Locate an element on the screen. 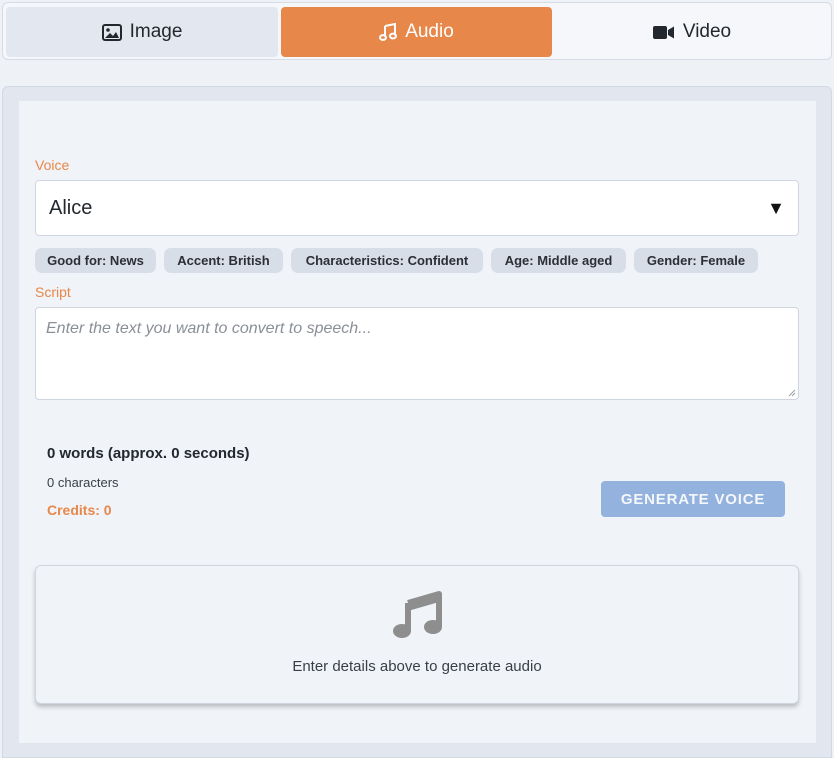 This screenshot has height=758, width=834. script-label: Script is located at coordinates (53, 292).